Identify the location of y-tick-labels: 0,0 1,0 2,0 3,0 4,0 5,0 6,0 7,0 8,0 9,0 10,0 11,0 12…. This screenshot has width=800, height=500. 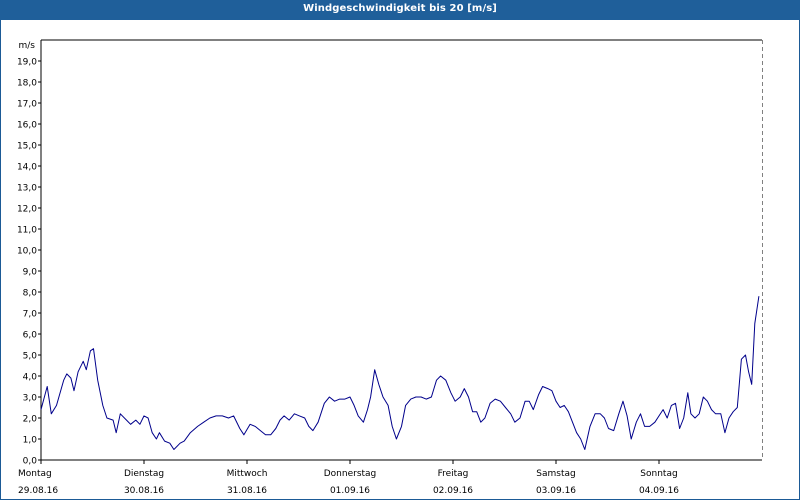
(27, 262).